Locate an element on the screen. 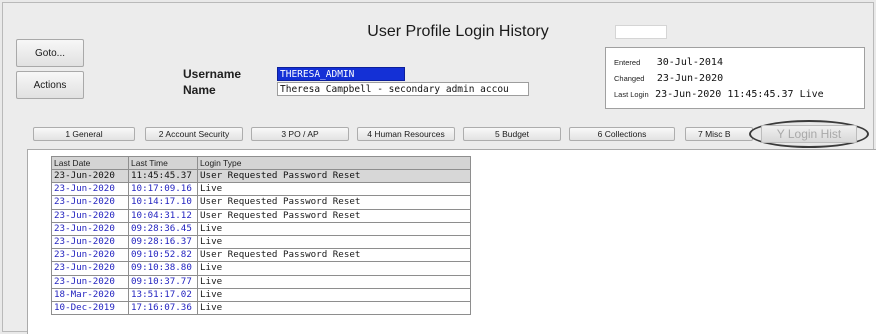 Image resolution: width=876 pixels, height=334 pixels. cell-time: 17:16:07.36 is located at coordinates (163, 308).